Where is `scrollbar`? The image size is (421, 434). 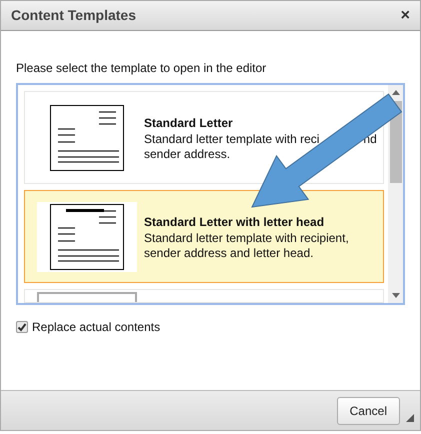 scrollbar is located at coordinates (395, 194).